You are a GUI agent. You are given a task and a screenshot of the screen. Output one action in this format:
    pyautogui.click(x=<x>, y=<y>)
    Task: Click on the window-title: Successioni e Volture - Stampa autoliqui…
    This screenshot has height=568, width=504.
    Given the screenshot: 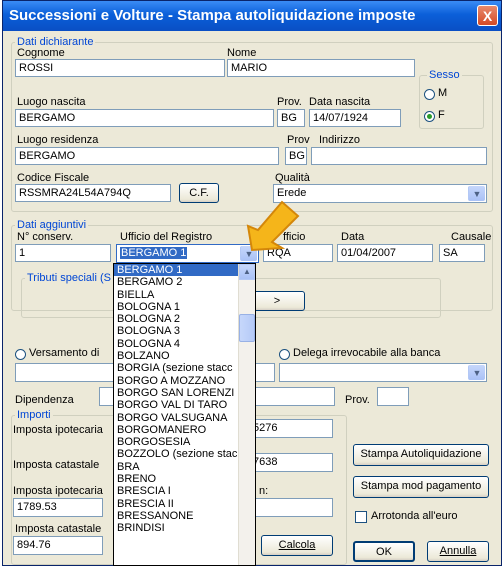 What is the action you would take?
    pyautogui.click(x=212, y=15)
    